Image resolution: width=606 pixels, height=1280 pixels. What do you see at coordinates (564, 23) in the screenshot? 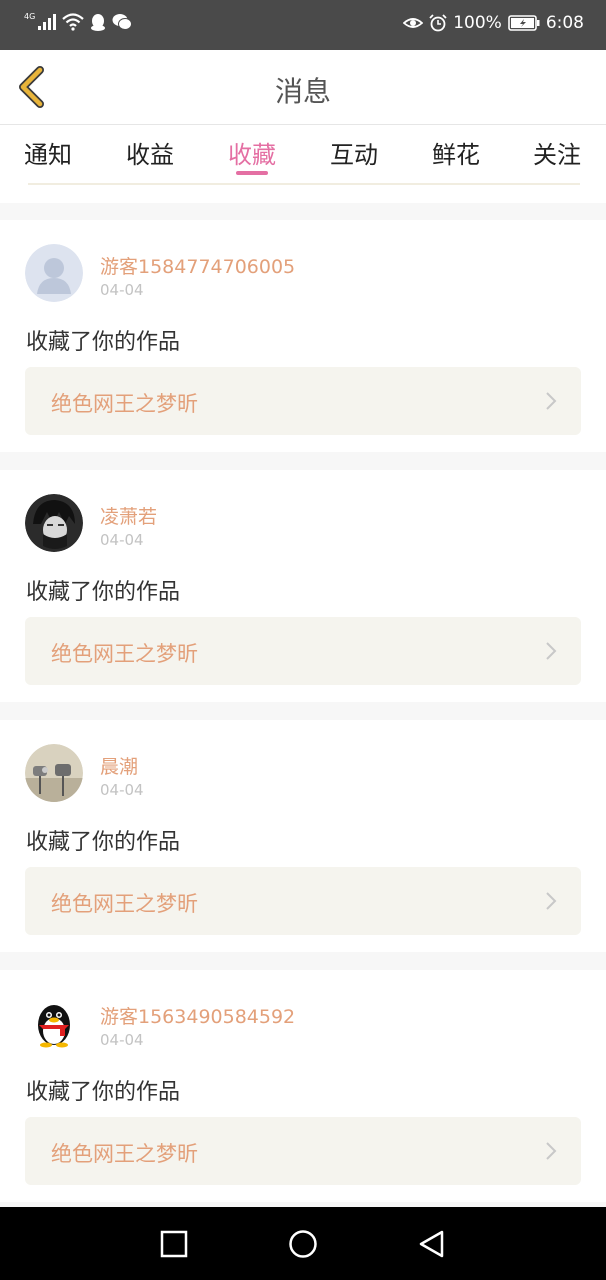
I see `clock-time: 6:08` at bounding box center [564, 23].